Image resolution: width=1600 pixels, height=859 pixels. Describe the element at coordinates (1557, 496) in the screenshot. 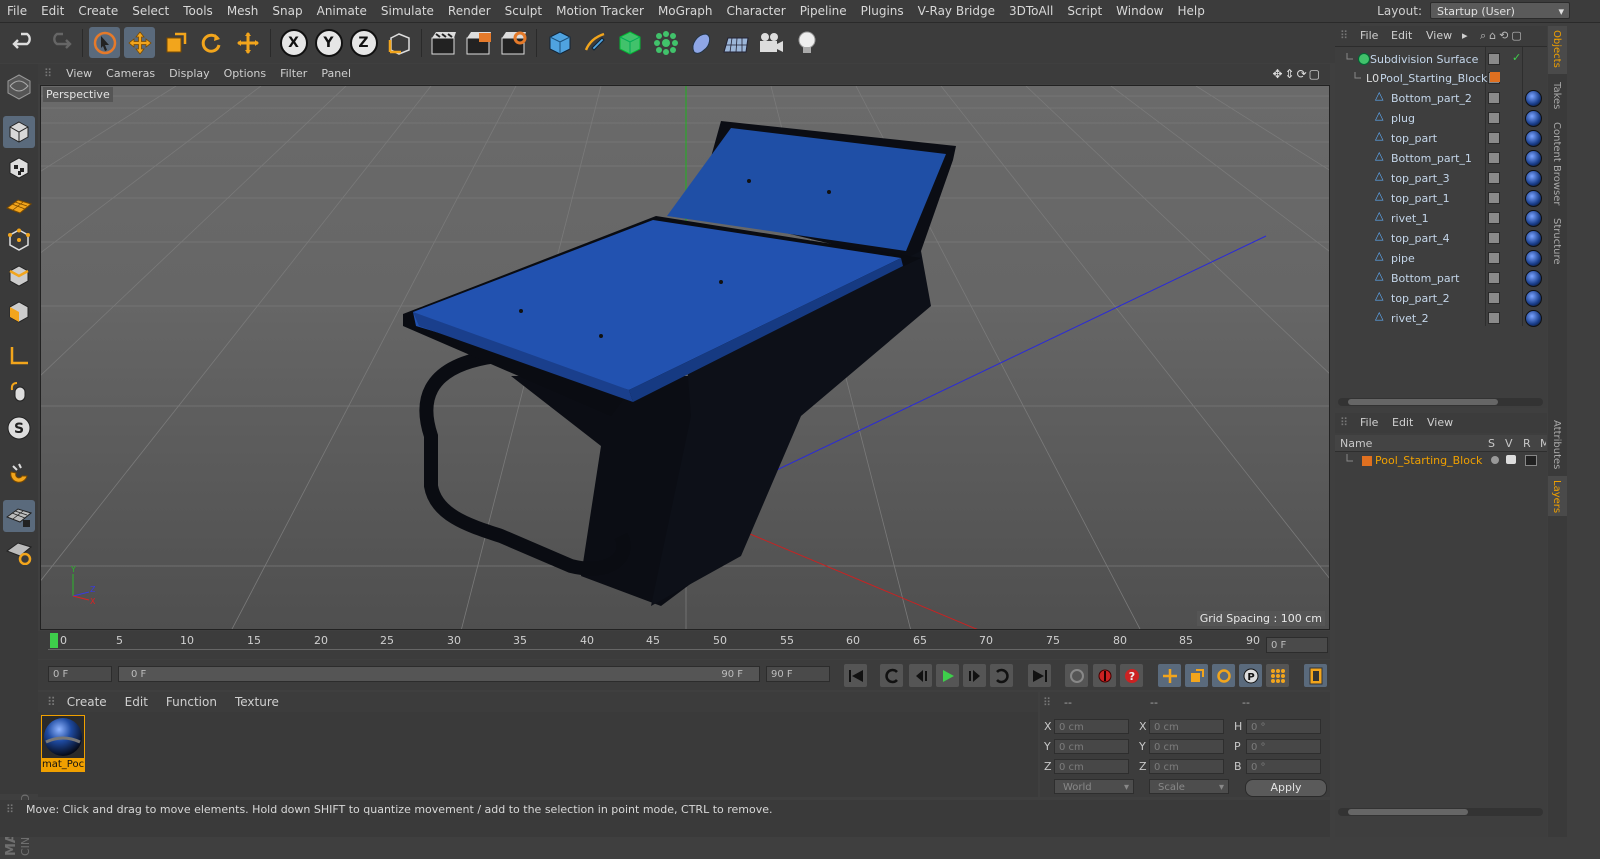

I see `side-tab-layers: Layers` at that location.